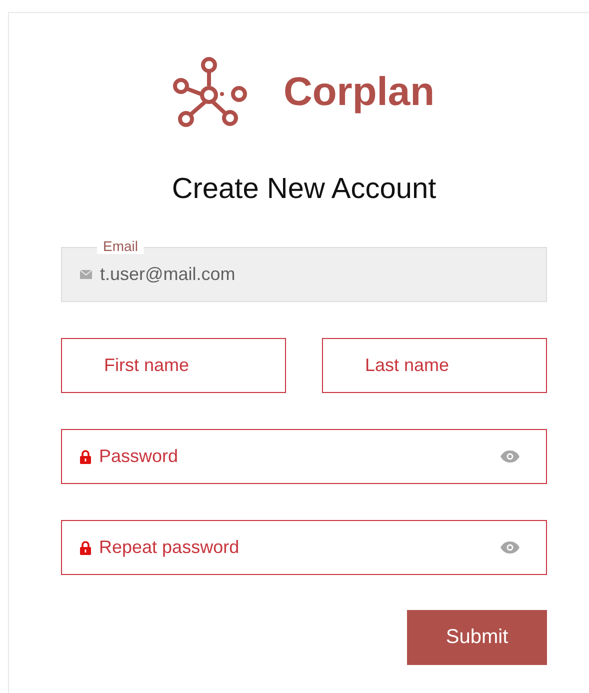 This screenshot has width=589, height=693. I want to click on envelope-icon, so click(86, 274).